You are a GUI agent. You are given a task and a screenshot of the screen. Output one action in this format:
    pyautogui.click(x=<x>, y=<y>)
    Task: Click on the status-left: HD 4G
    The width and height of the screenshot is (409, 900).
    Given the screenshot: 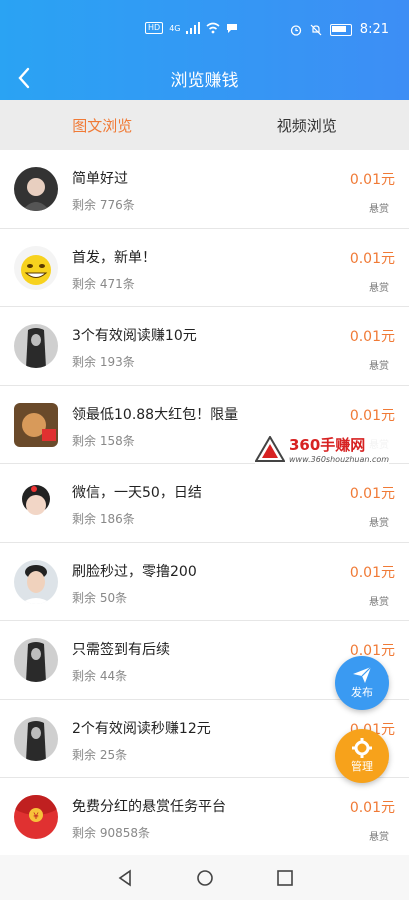 What is the action you would take?
    pyautogui.click(x=191, y=28)
    